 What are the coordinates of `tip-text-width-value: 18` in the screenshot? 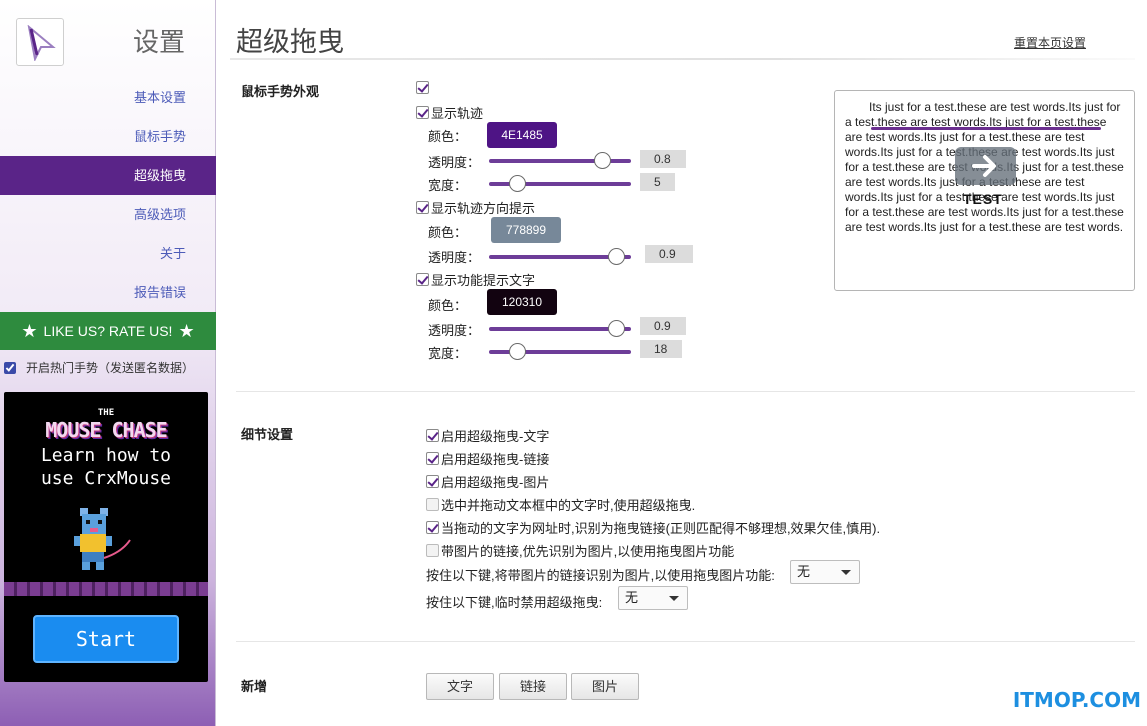 It's located at (661, 349).